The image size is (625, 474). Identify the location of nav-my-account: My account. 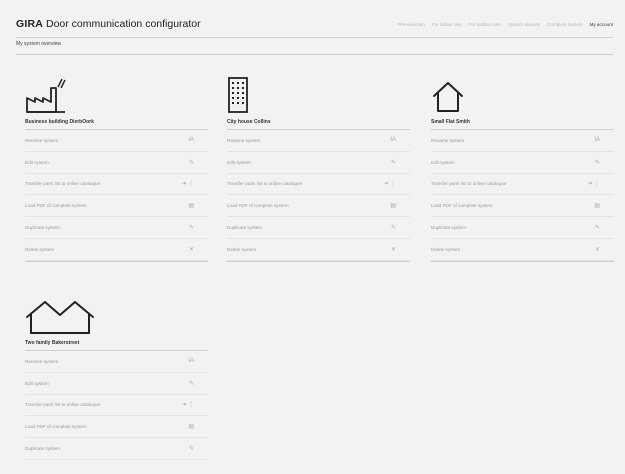
(602, 24).